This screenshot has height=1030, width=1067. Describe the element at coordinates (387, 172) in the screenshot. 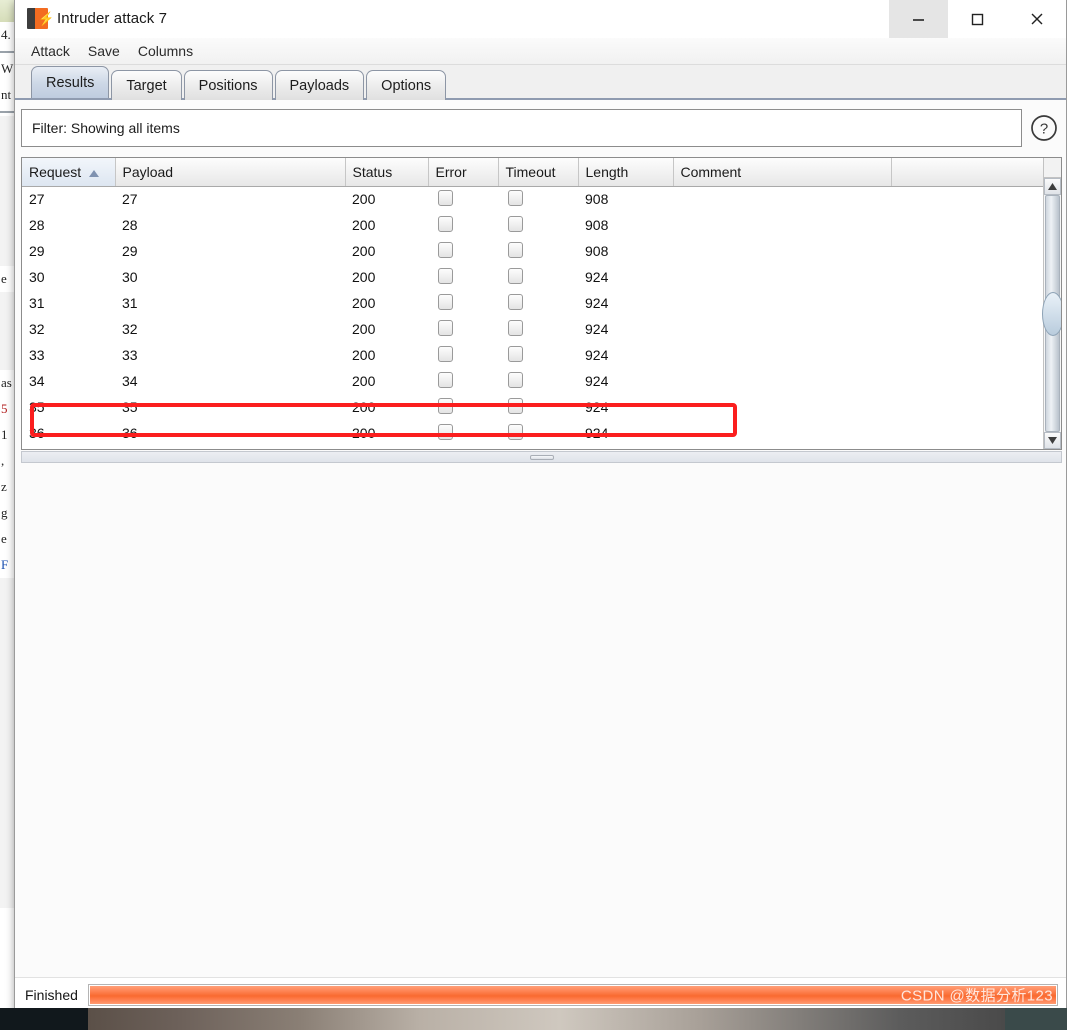

I see `column-header-status: Status` at that location.